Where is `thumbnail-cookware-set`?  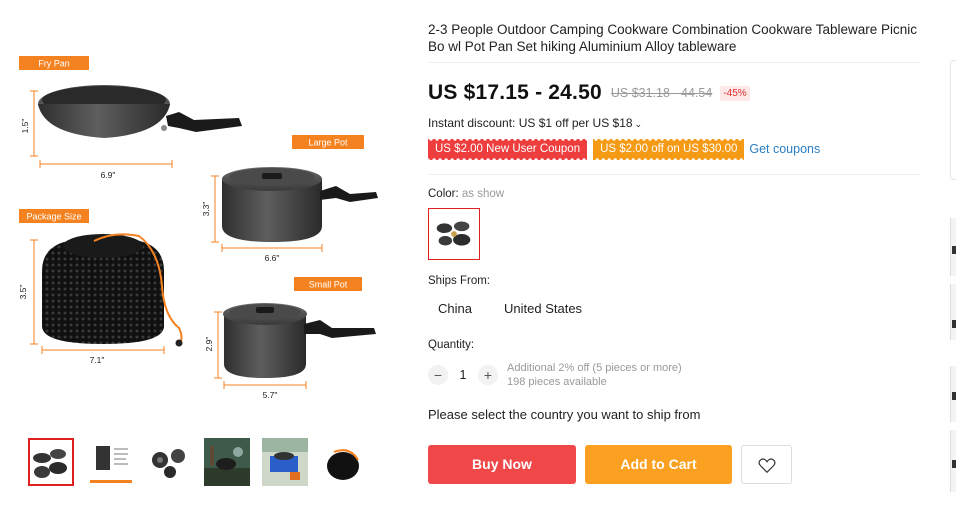
thumbnail-cookware-set is located at coordinates (51, 462).